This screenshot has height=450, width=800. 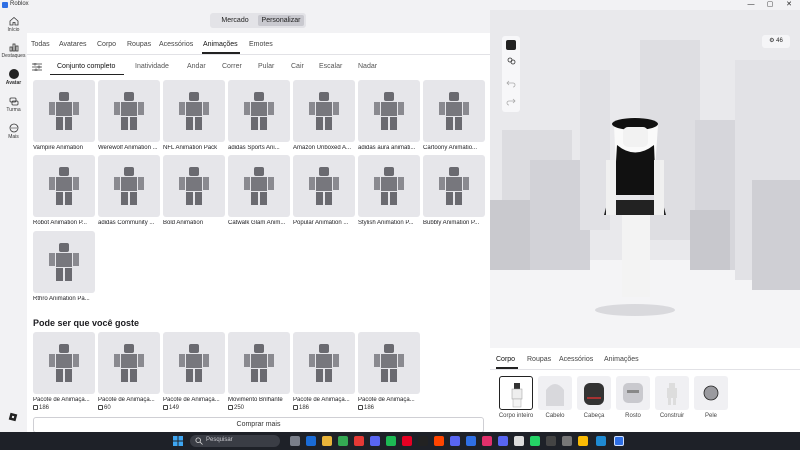 I want to click on recommendation-card: Pacote de Animaçã... 149, so click(x=194, y=371).